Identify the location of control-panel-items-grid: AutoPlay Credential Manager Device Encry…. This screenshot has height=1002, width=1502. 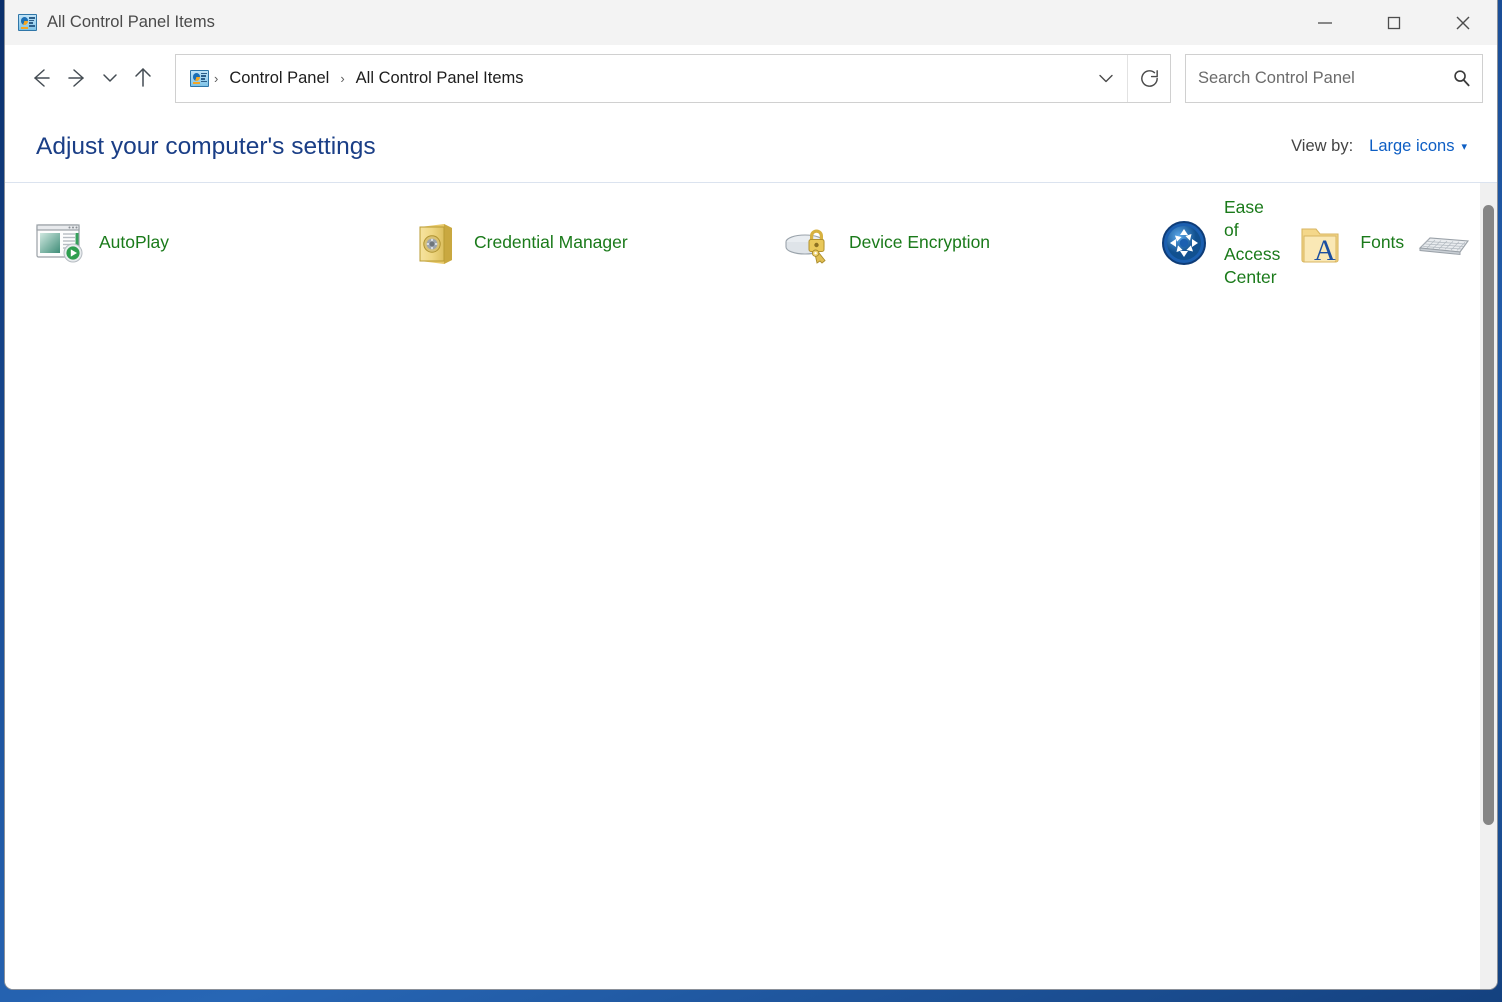
(764, 242).